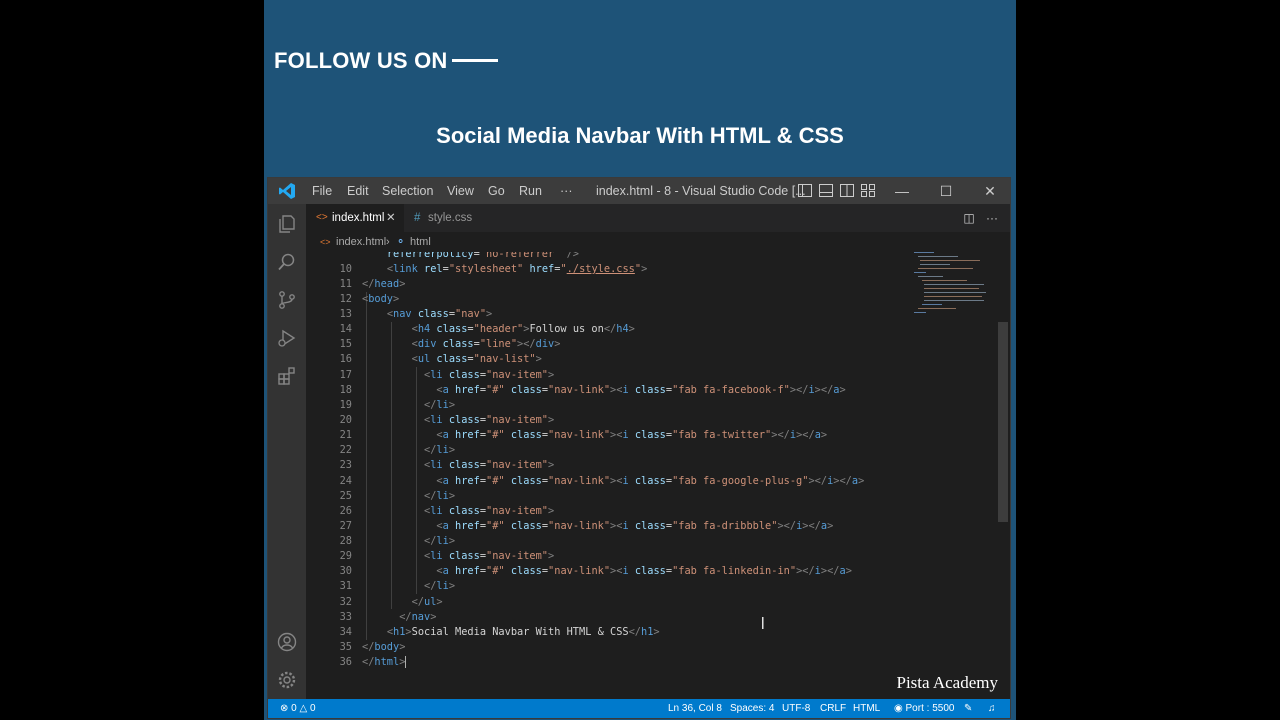 The height and width of the screenshot is (720, 1280). What do you see at coordinates (322, 191) in the screenshot?
I see `menu-file: File` at bounding box center [322, 191].